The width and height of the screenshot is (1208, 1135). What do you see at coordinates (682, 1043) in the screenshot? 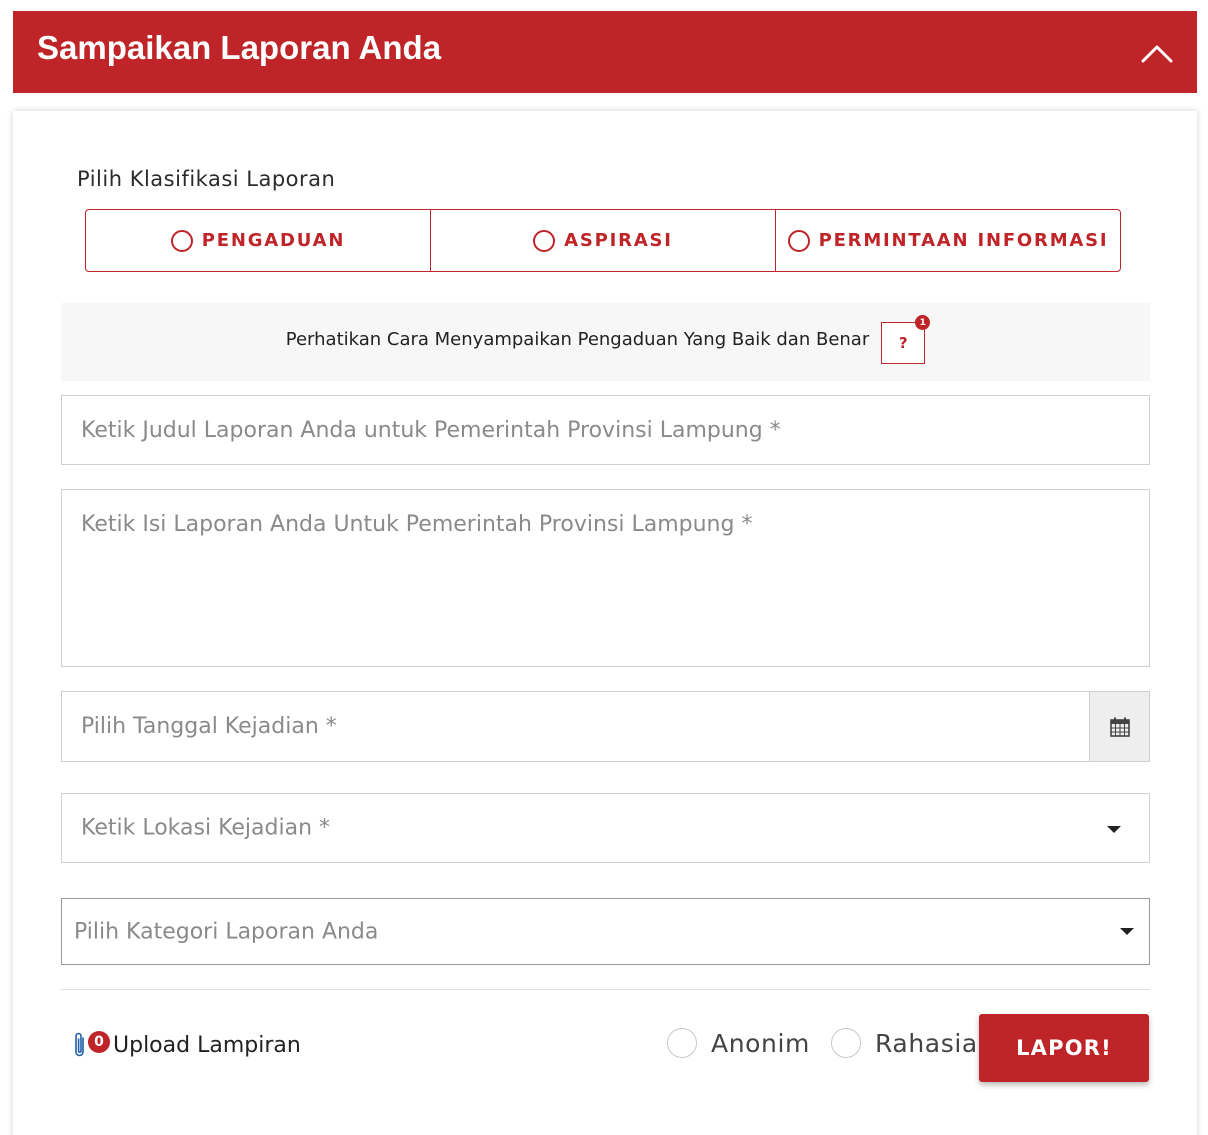
I see `anonim-radio` at bounding box center [682, 1043].